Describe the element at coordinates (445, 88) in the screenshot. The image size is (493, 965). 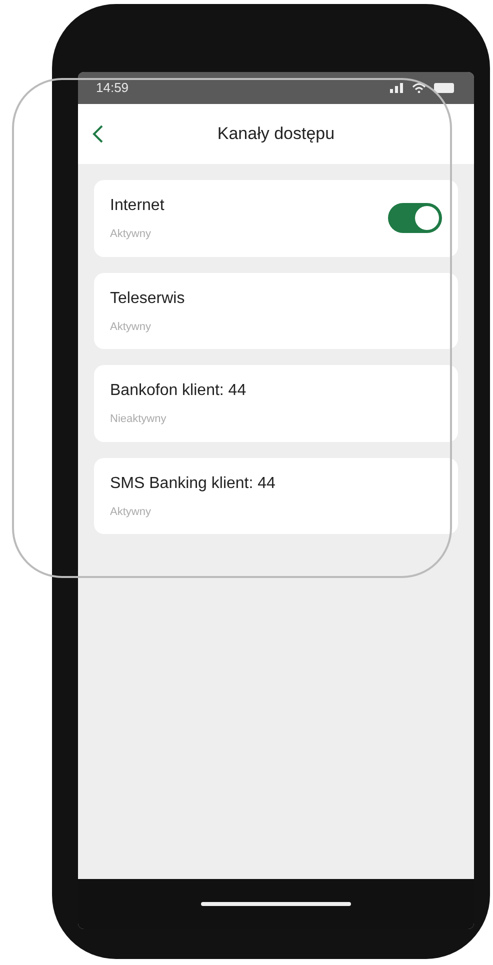
I see `battery-icon` at that location.